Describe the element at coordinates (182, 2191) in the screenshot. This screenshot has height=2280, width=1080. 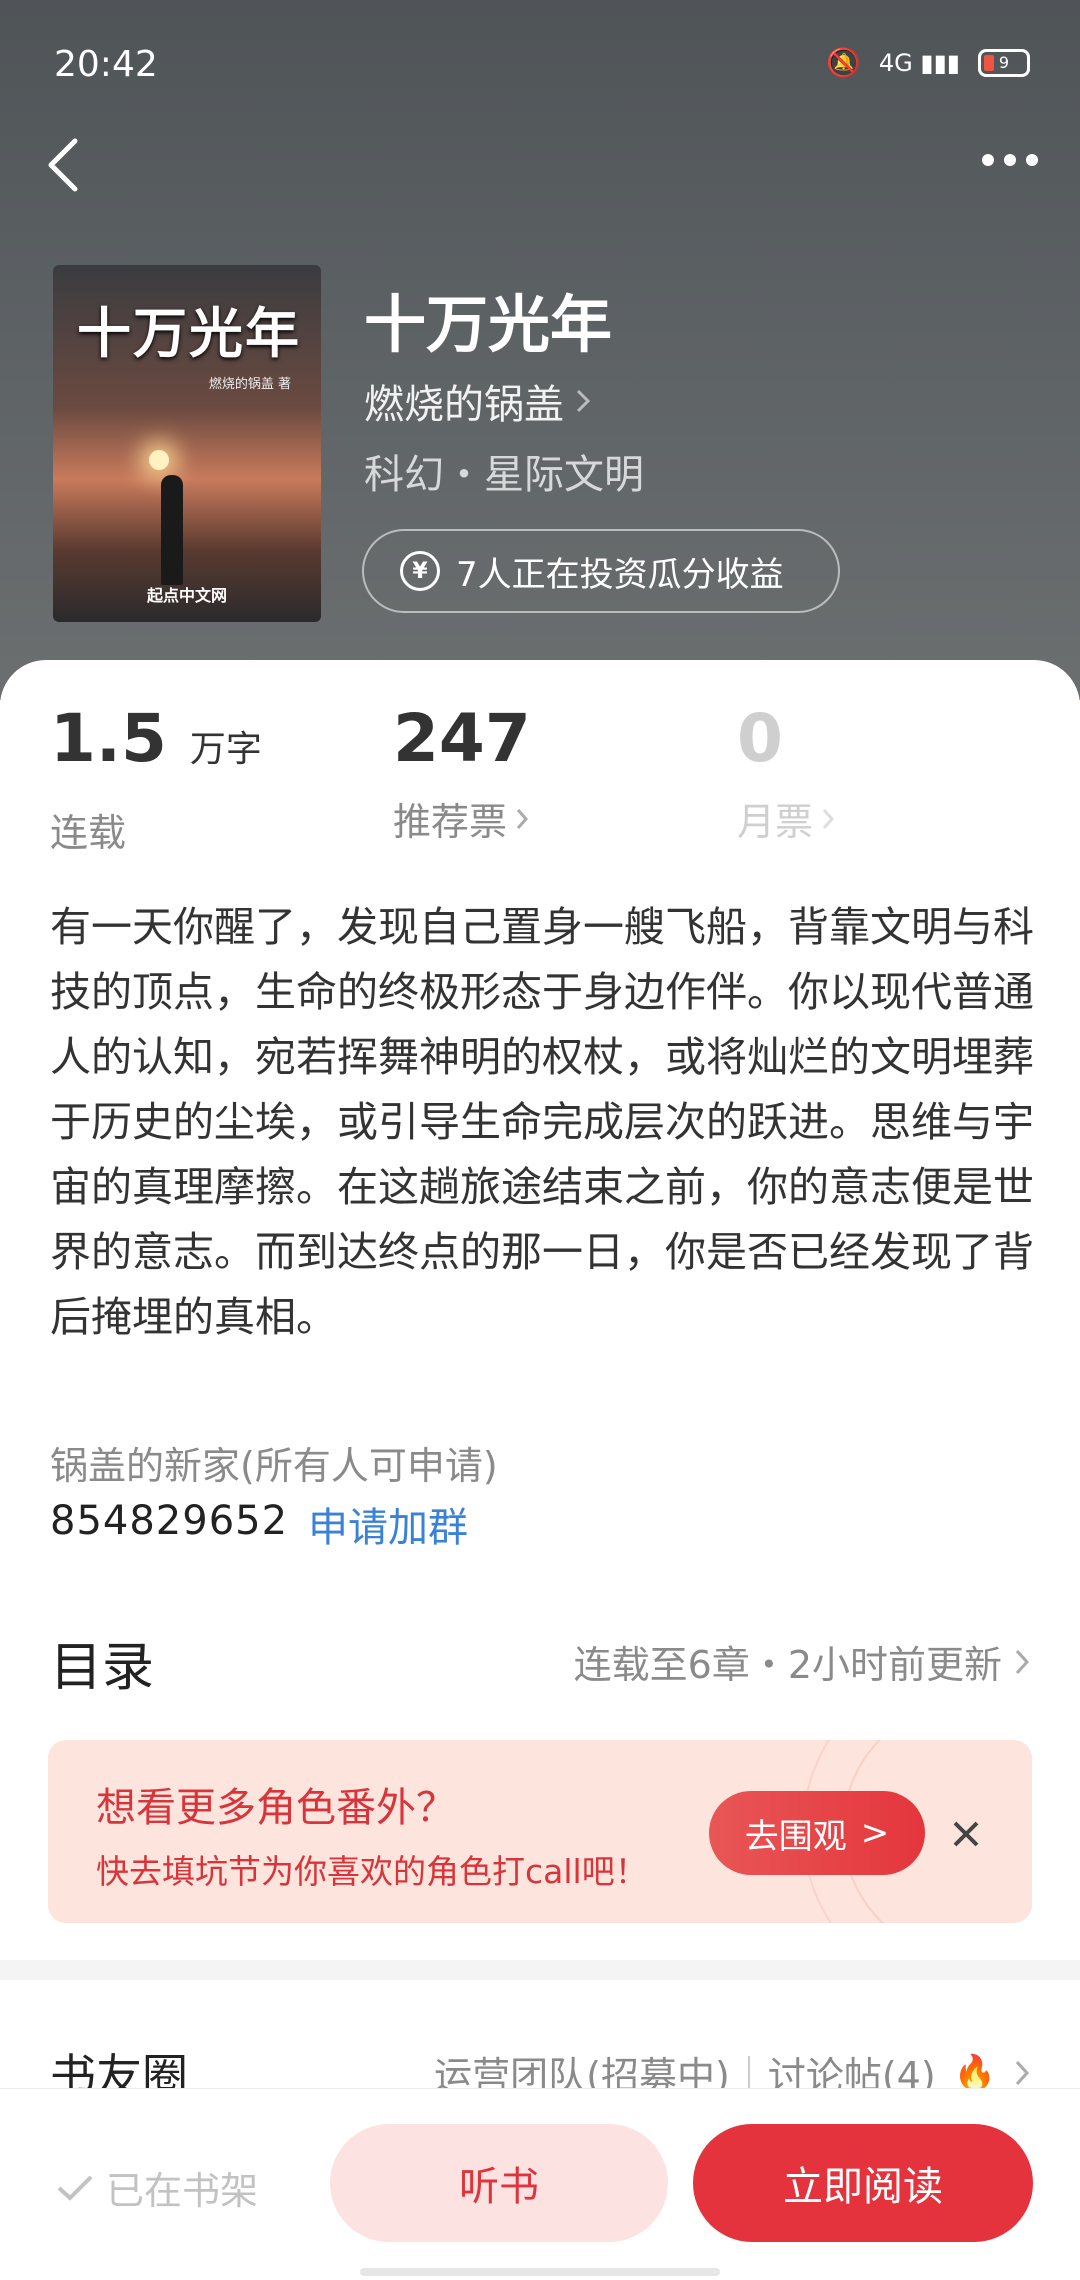
I see `shelf-label: 已在书架` at that location.